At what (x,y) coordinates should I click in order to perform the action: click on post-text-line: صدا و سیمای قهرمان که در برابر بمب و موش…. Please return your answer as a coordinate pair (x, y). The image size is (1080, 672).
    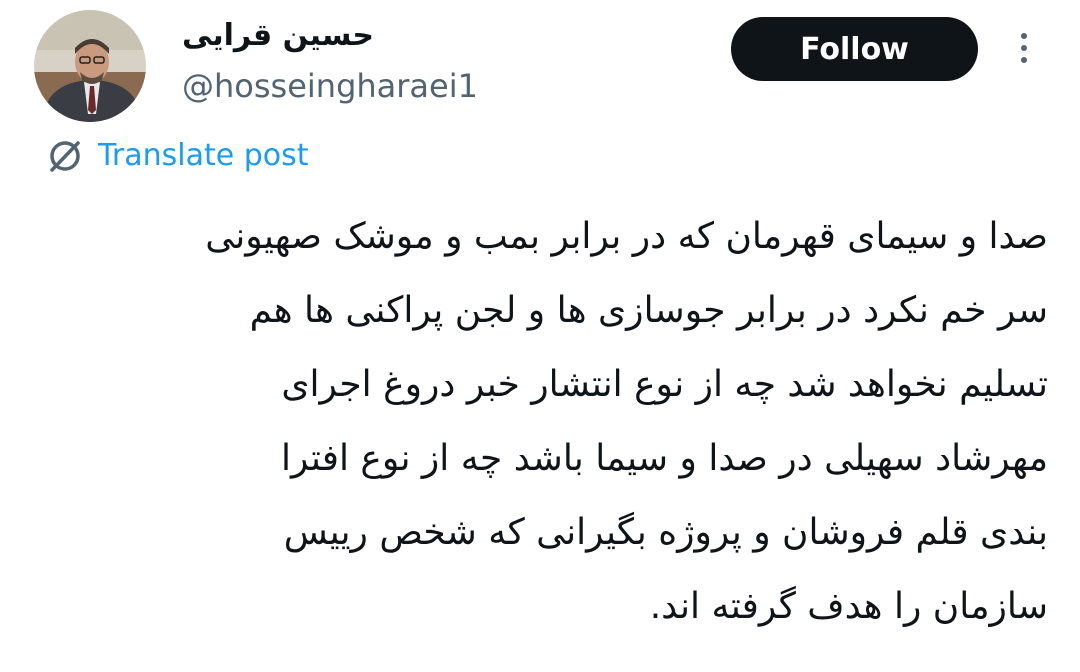
    Looking at the image, I should click on (626, 236).